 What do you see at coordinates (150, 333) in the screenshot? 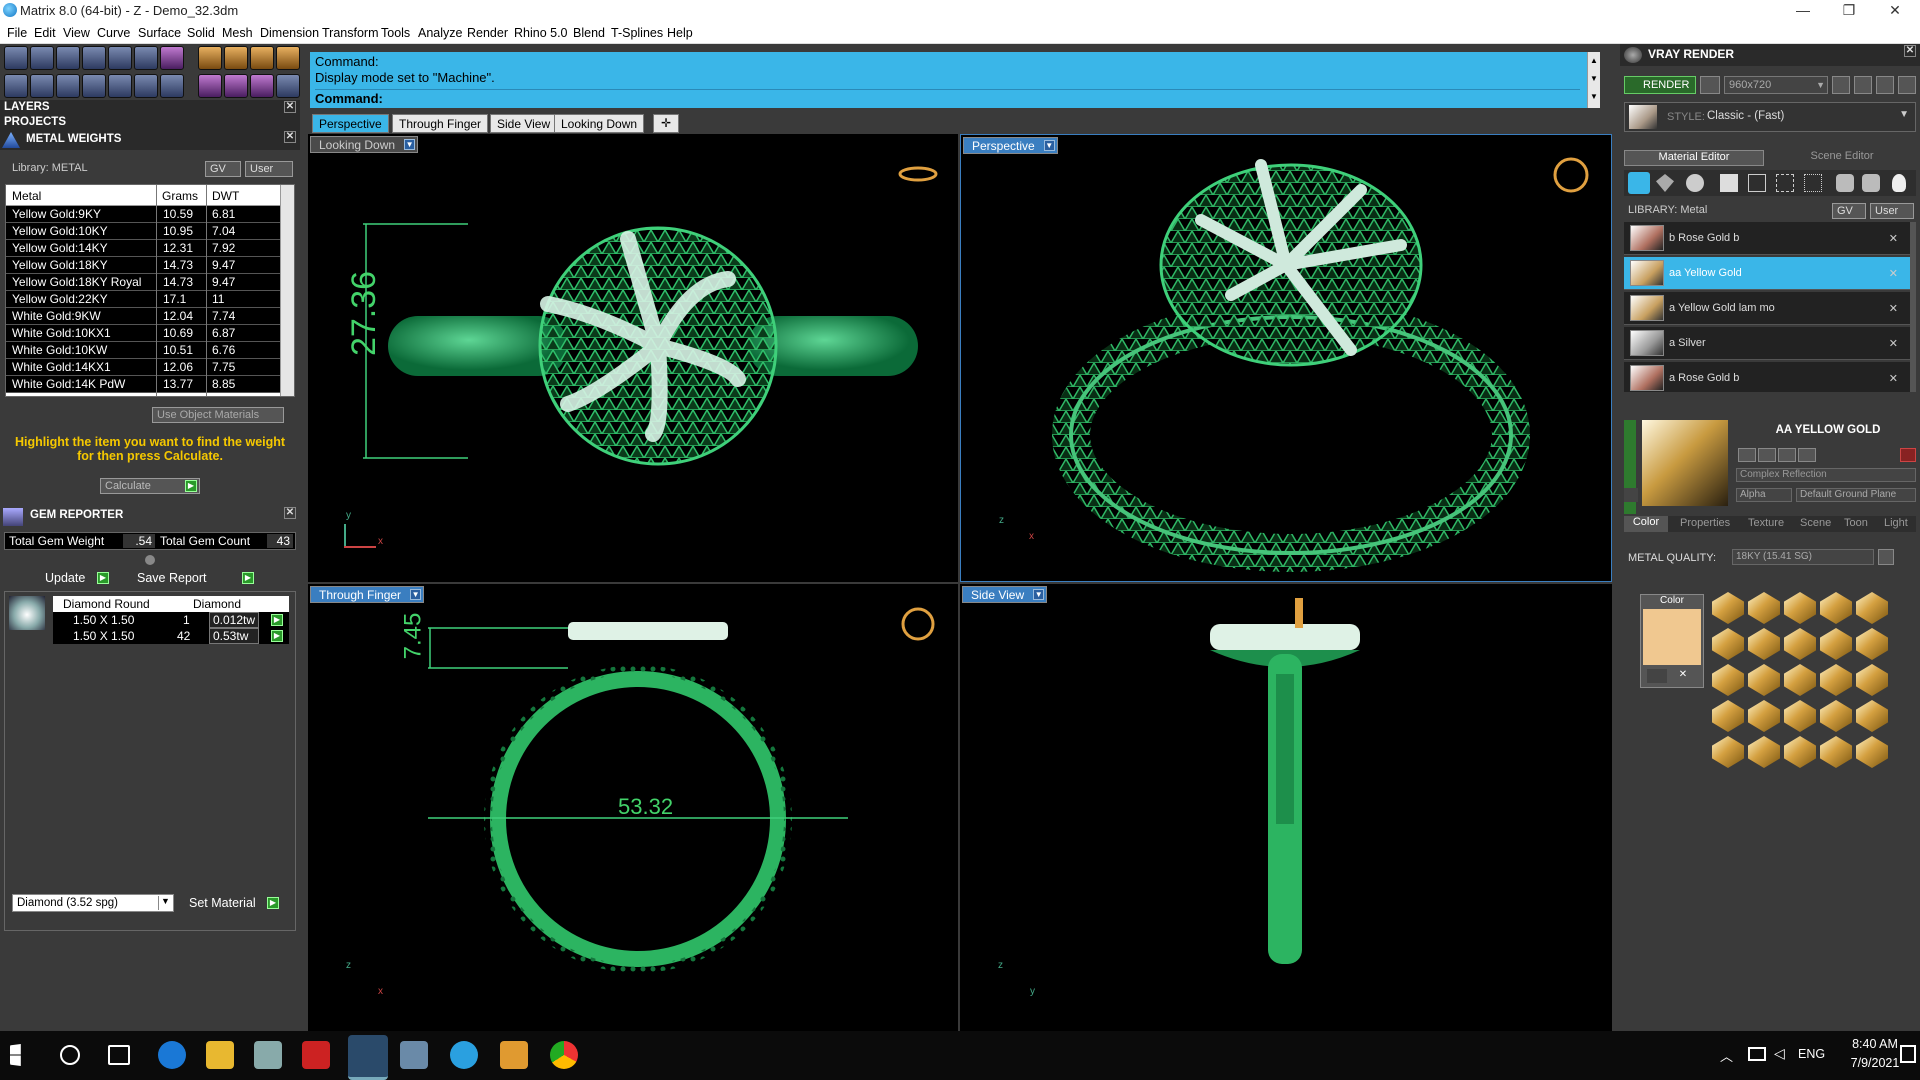
I see `table-row: White Gold:10KX1 10.69 6.87` at bounding box center [150, 333].